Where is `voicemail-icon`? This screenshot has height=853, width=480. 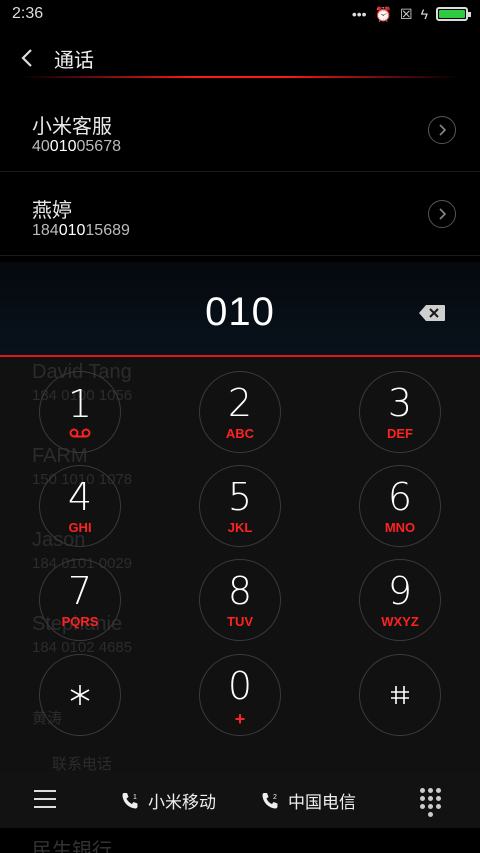
voicemail-icon is located at coordinates (80, 433).